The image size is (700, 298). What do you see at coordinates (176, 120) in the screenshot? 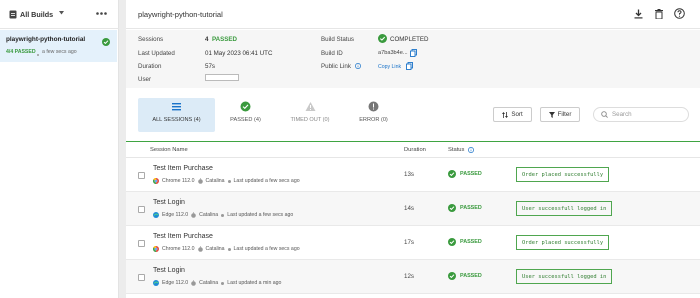
I see `tab-label: ALL SESSIONS (4)` at bounding box center [176, 120].